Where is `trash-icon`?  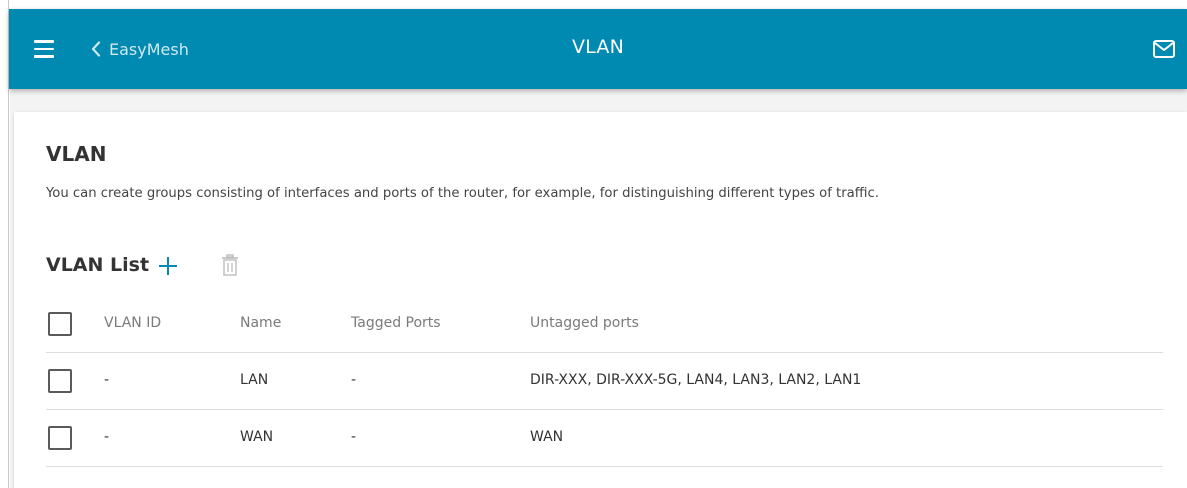 trash-icon is located at coordinates (230, 265).